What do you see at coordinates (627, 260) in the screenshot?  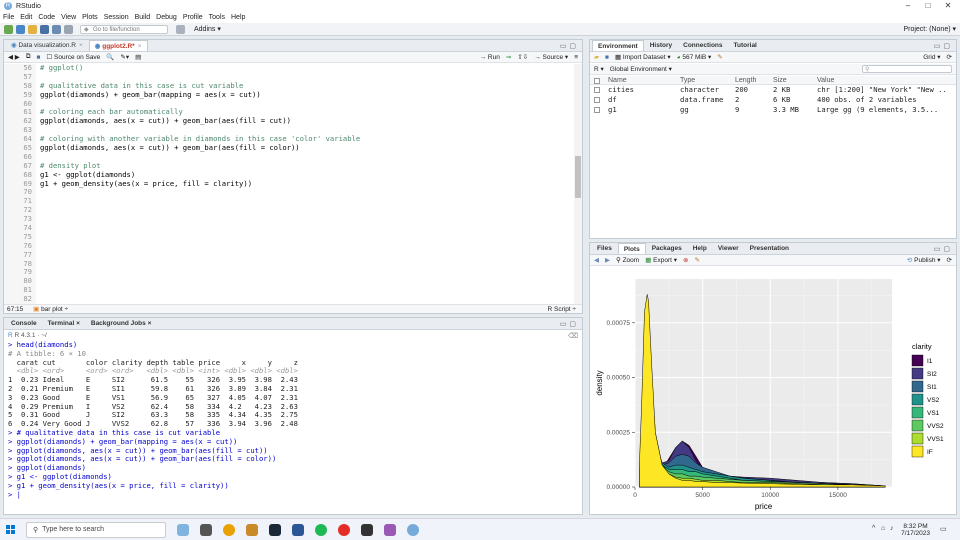 I see `zoom-button: ⚲ Zoom` at bounding box center [627, 260].